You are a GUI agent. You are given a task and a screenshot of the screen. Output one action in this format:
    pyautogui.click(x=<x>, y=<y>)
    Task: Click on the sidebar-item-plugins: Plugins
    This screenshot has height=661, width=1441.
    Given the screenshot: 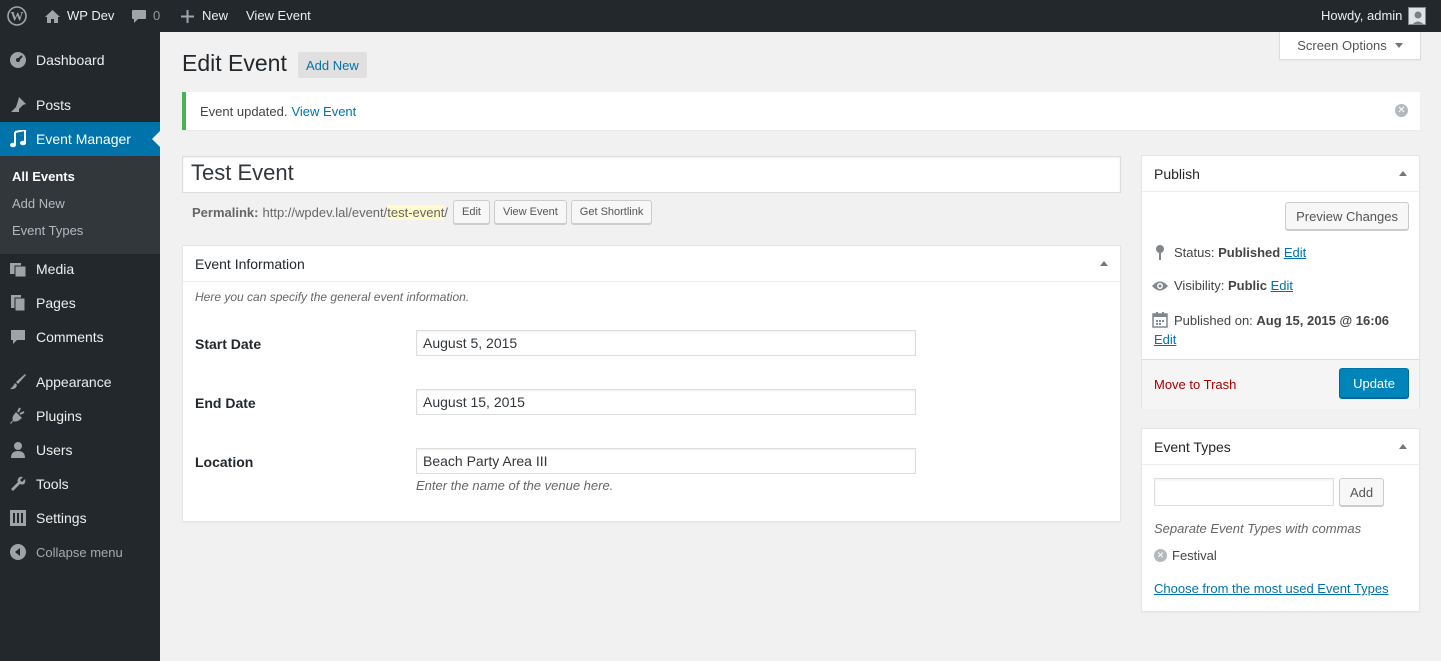 What is the action you would take?
    pyautogui.click(x=80, y=416)
    